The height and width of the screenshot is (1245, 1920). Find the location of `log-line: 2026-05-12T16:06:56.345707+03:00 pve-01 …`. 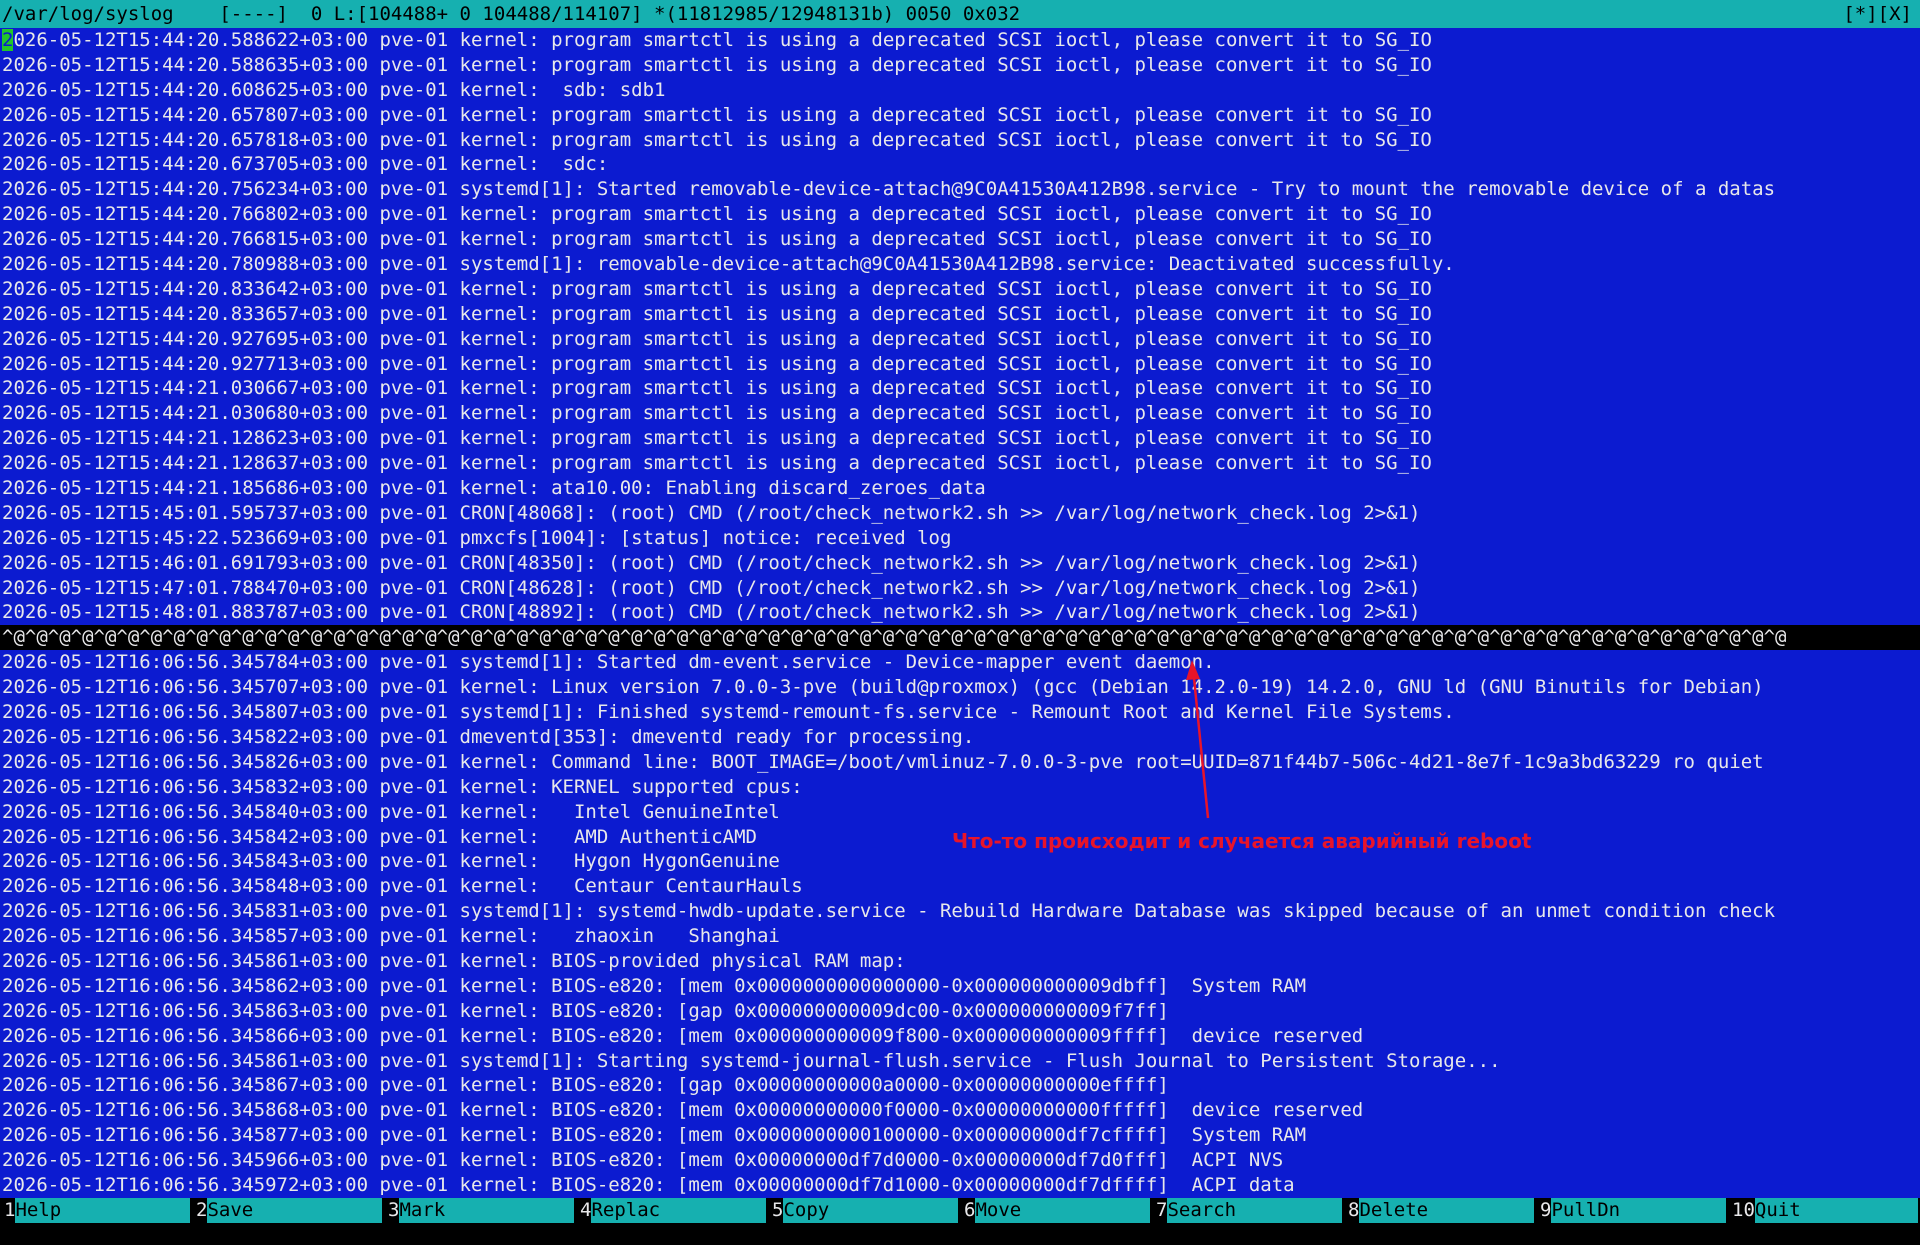

log-line: 2026-05-12T16:06:56.345707+03:00 pve-01 … is located at coordinates (960, 687).